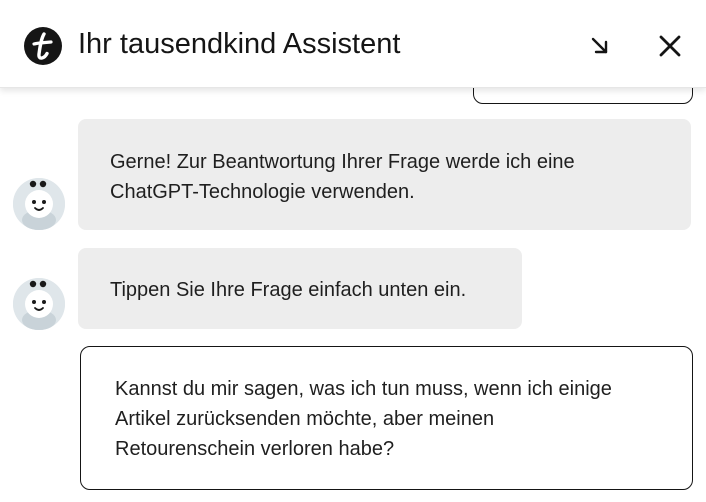  Describe the element at coordinates (288, 290) in the screenshot. I see `message-text-line: Tippen Sie Ihre Frage einfach unten ein.` at that location.